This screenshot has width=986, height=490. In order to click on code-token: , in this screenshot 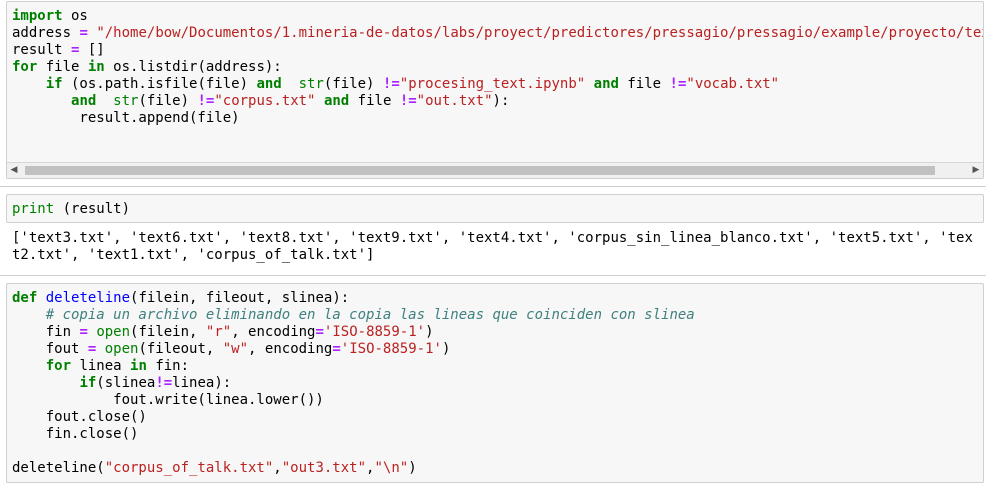, I will do `click(277, 468)`.